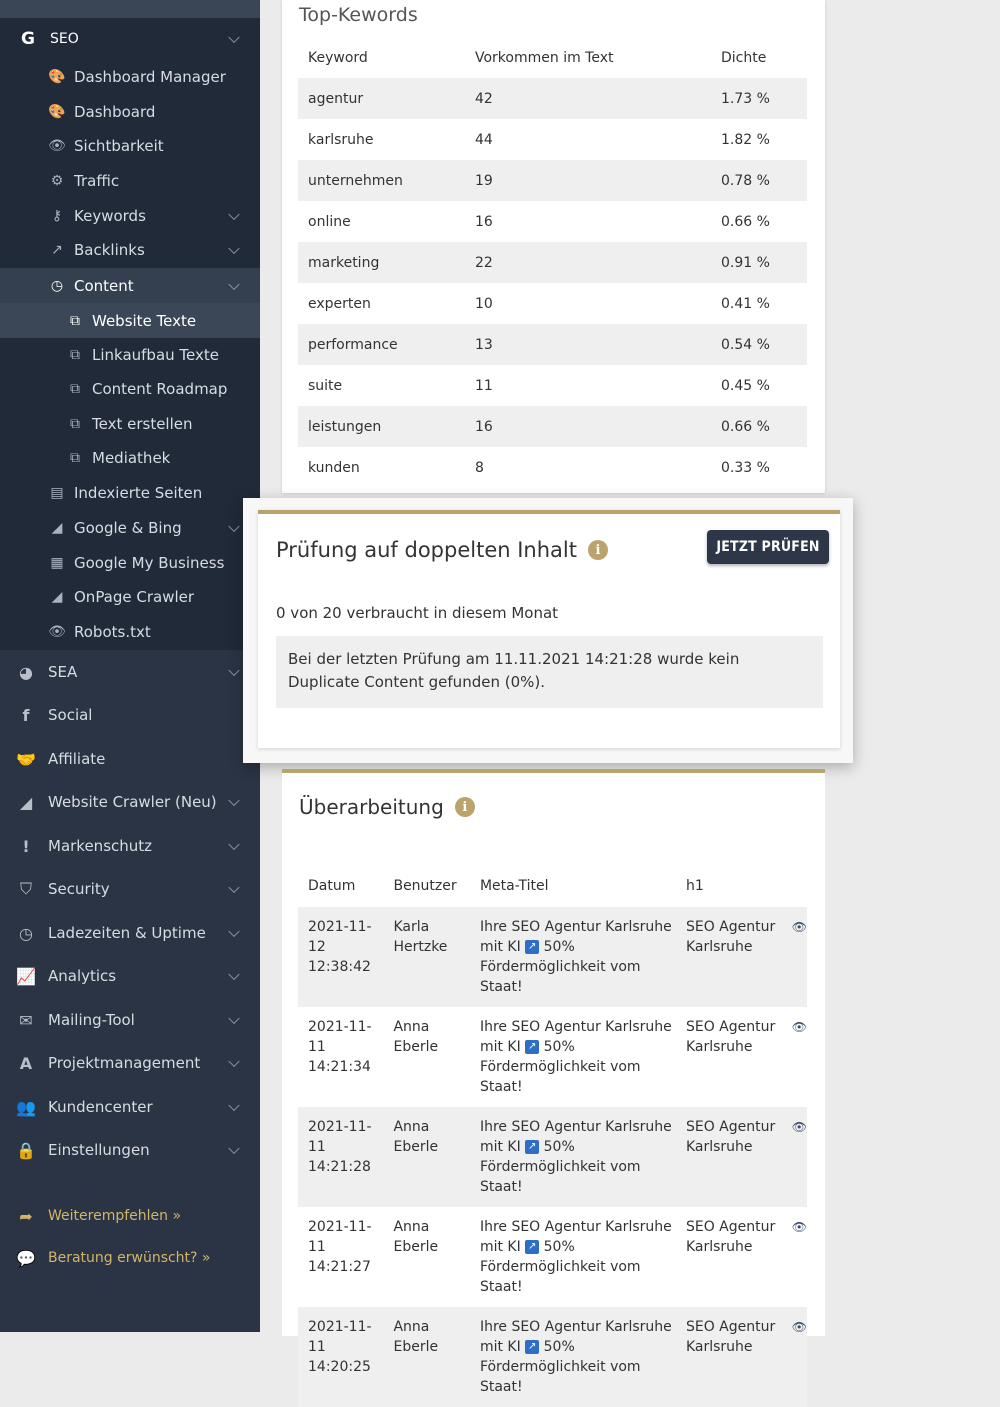 This screenshot has width=1000, height=1407. What do you see at coordinates (130, 1020) in the screenshot?
I see `sidebar-item-mailing-tool: ✉ Mailing-Tool` at bounding box center [130, 1020].